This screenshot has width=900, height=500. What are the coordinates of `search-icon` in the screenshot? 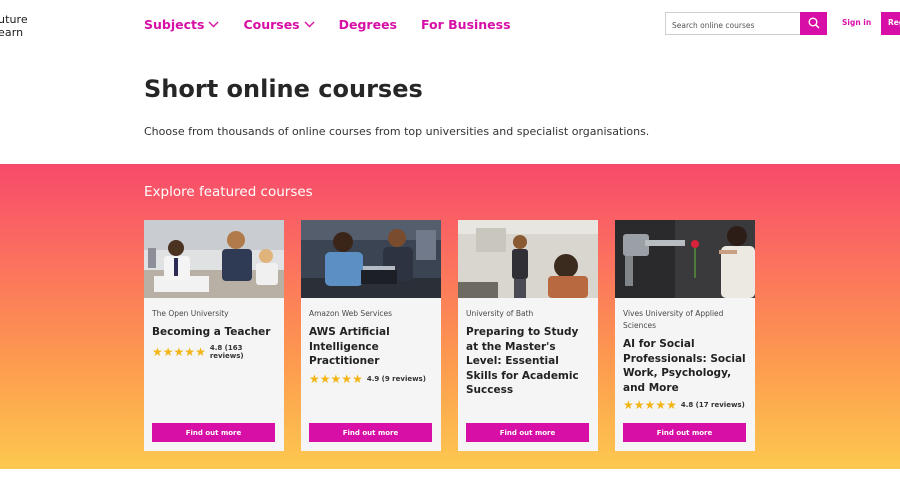 It's located at (814, 23).